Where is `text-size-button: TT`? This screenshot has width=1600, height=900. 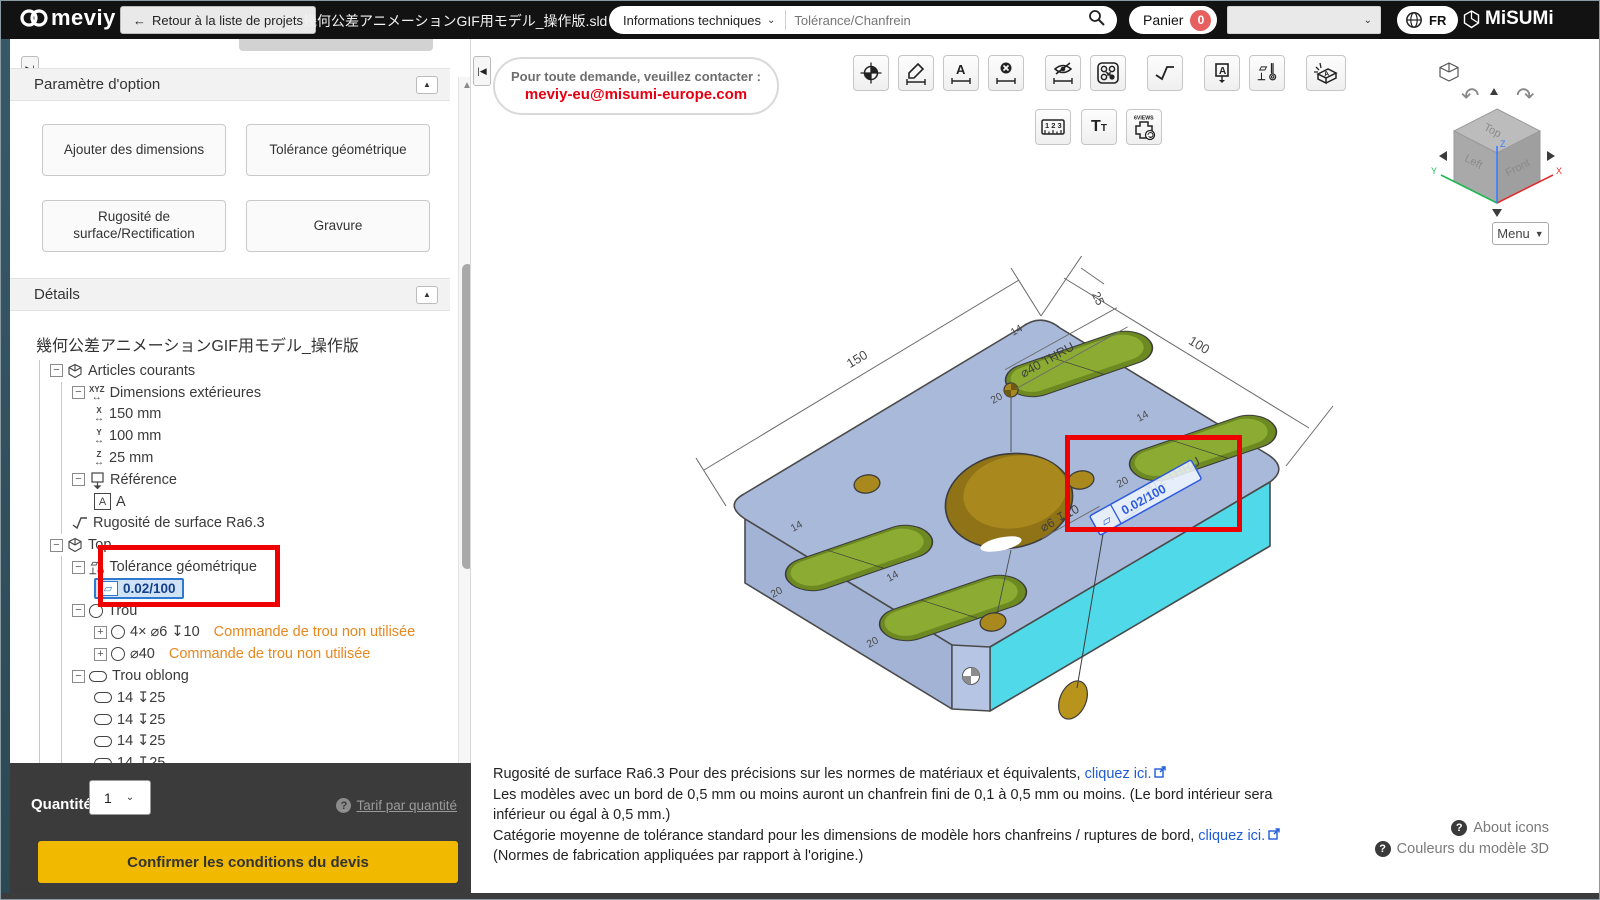 text-size-button: TT is located at coordinates (1099, 127).